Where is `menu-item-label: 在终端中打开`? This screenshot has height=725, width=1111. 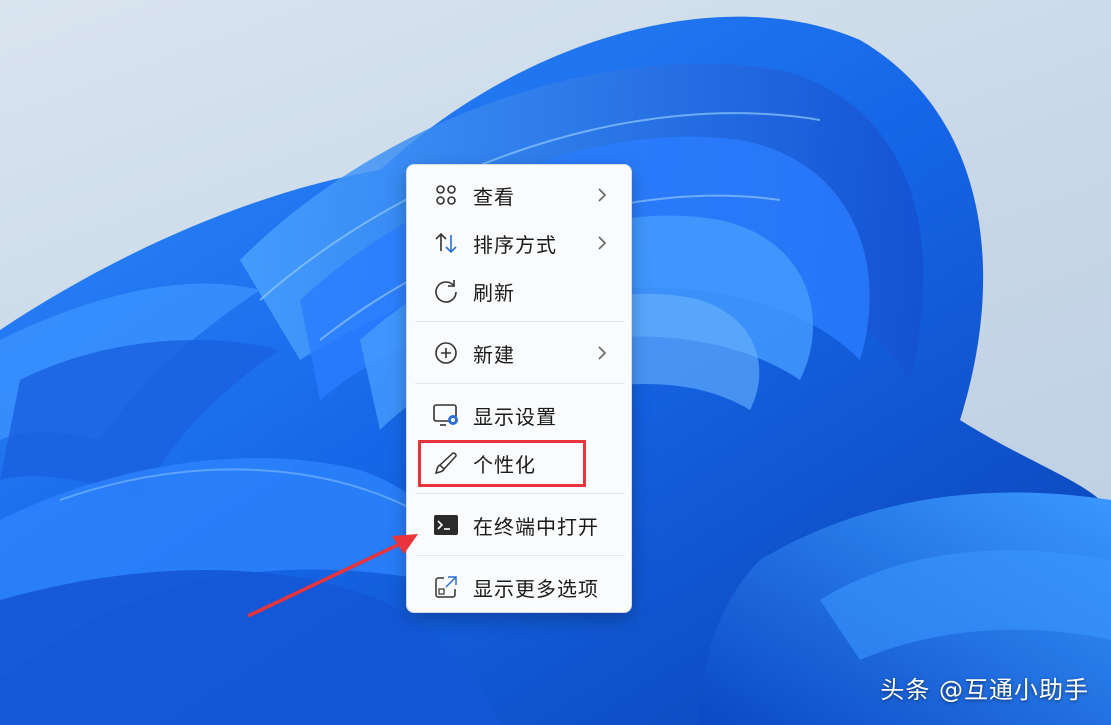 menu-item-label: 在终端中打开 is located at coordinates (536, 526).